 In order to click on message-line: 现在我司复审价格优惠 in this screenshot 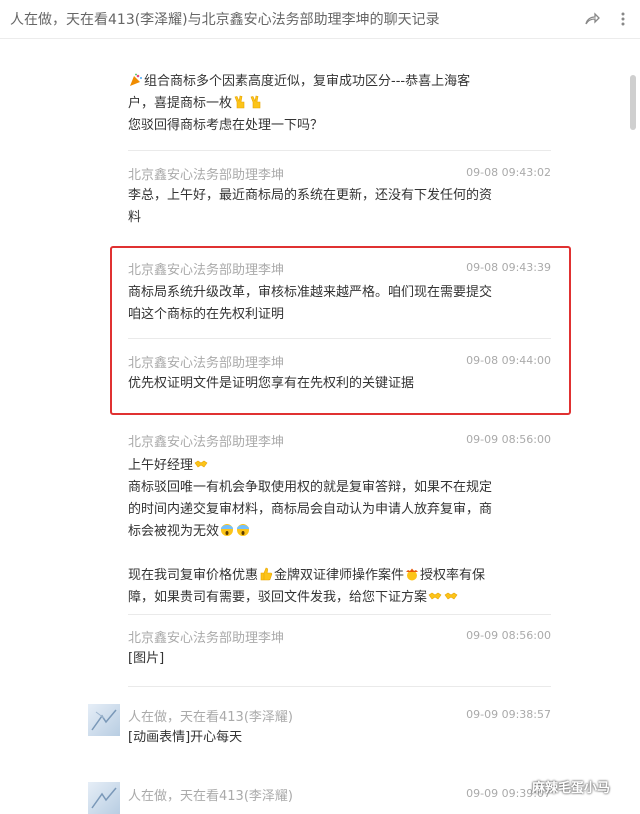, I will do `click(193, 575)`.